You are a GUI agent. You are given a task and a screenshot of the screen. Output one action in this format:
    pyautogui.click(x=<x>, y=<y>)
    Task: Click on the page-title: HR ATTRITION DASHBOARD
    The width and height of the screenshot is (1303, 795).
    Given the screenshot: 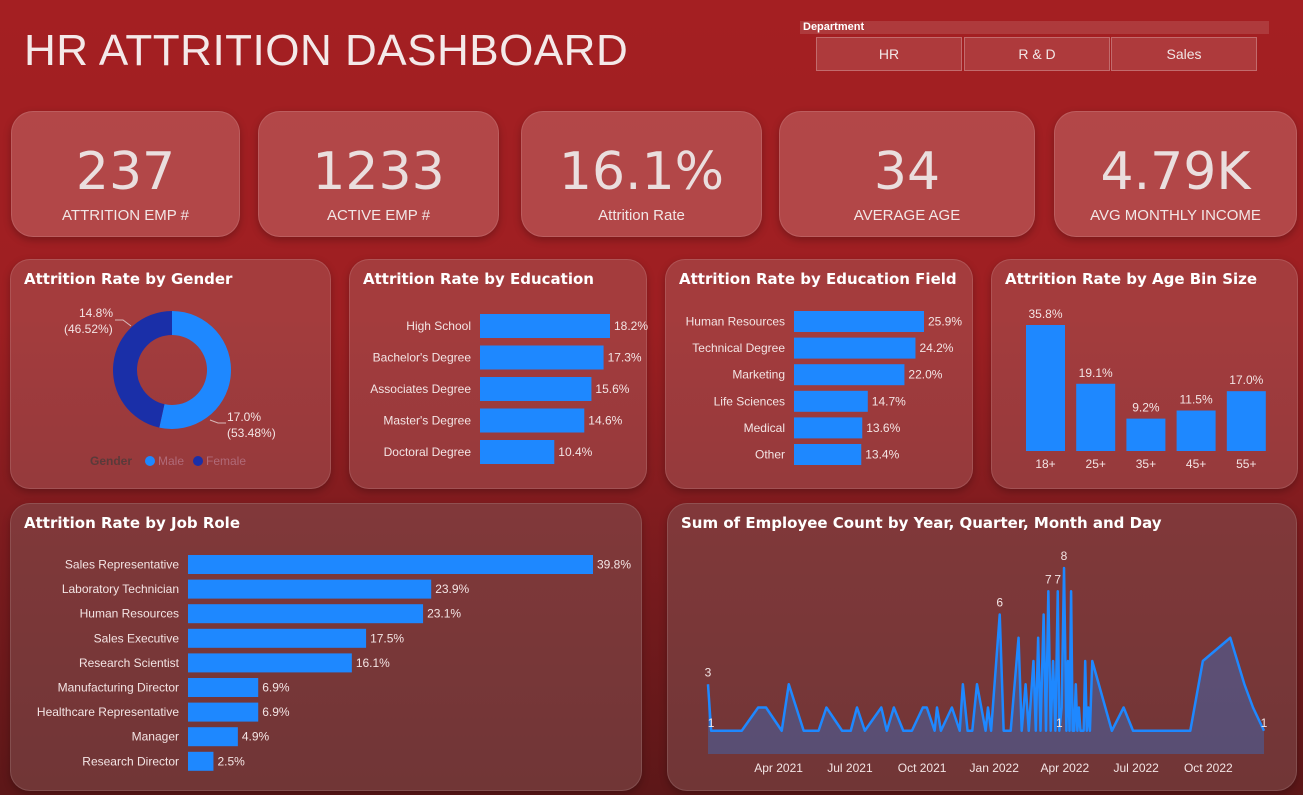 What is the action you would take?
    pyautogui.click(x=326, y=50)
    